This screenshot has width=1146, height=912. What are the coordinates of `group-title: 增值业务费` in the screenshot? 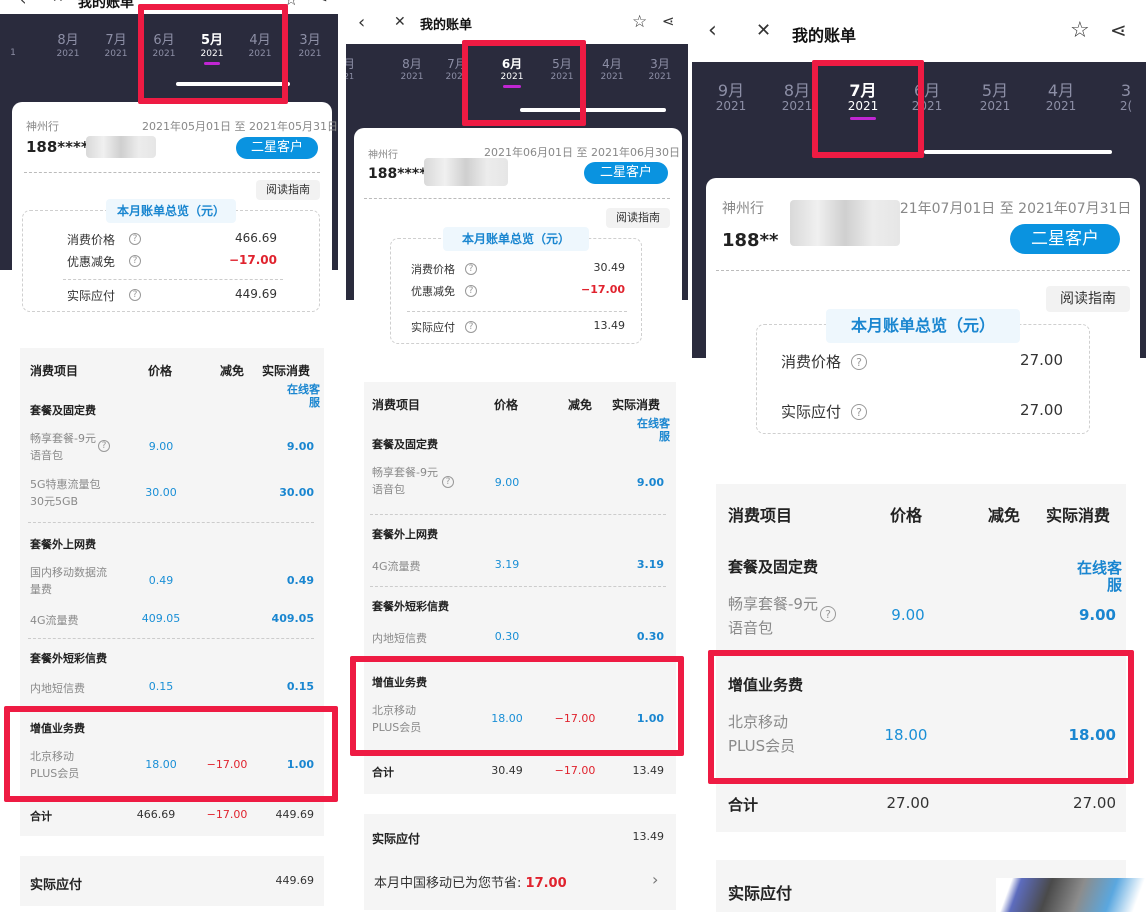 It's located at (399, 682).